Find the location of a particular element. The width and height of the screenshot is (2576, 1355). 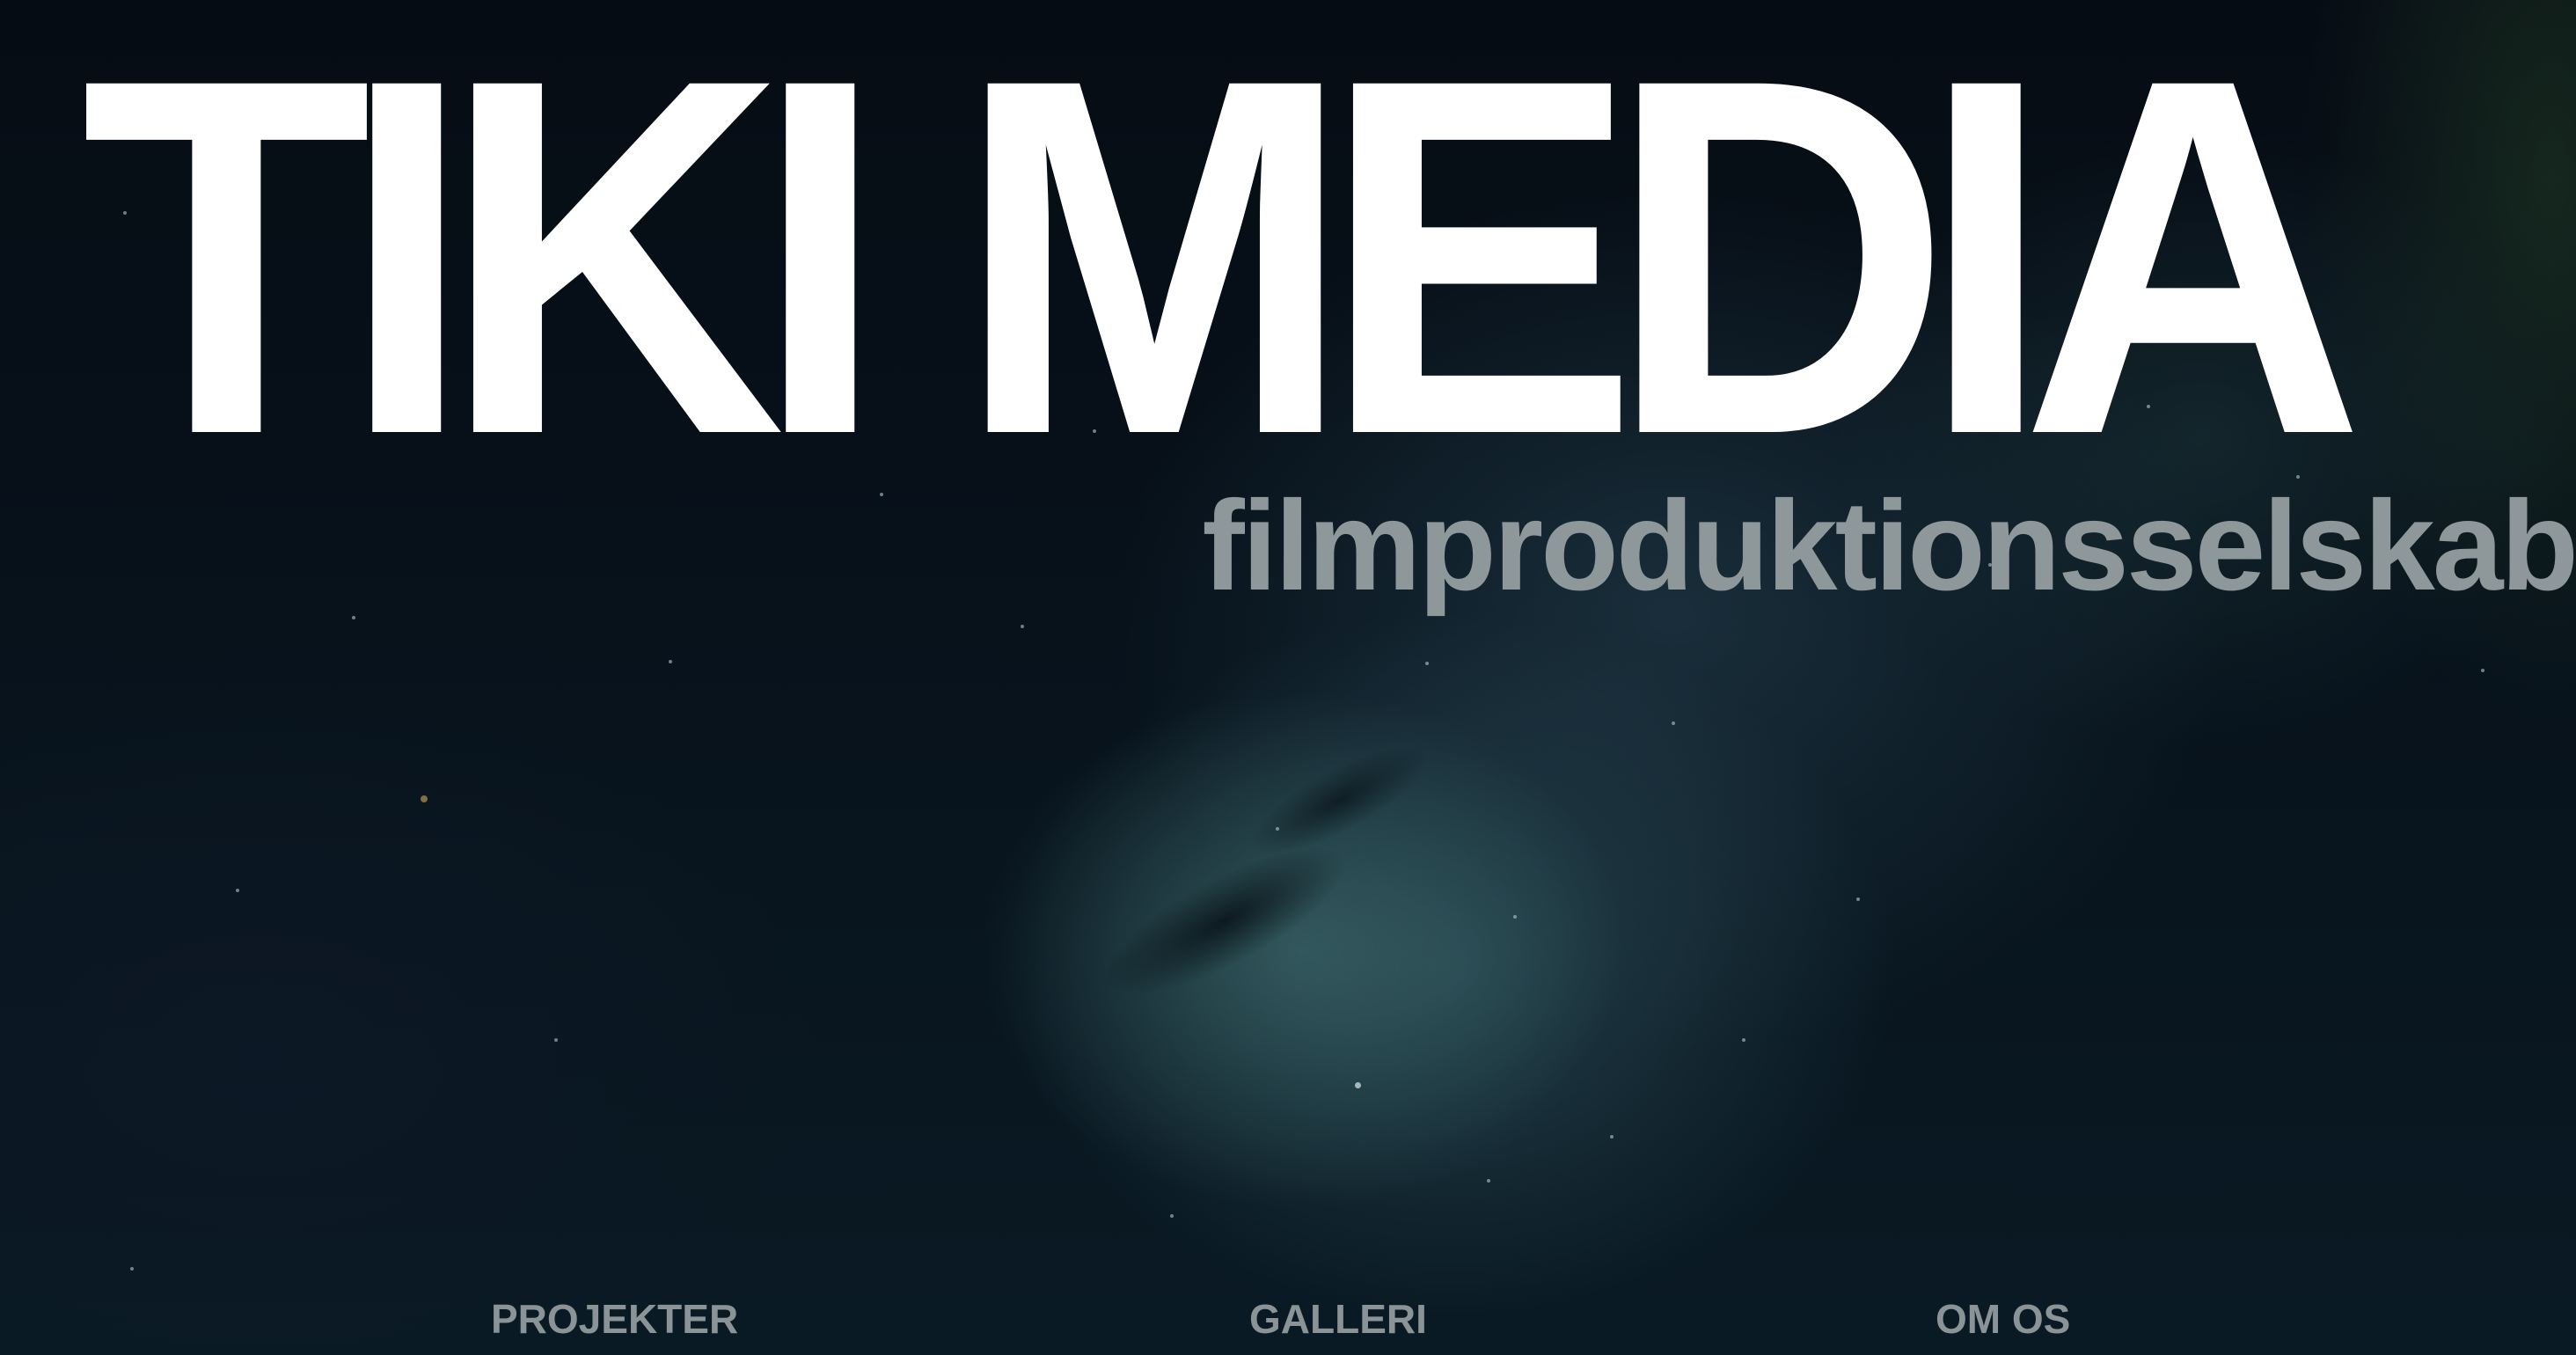

nebula-dust is located at coordinates (1267, 888).